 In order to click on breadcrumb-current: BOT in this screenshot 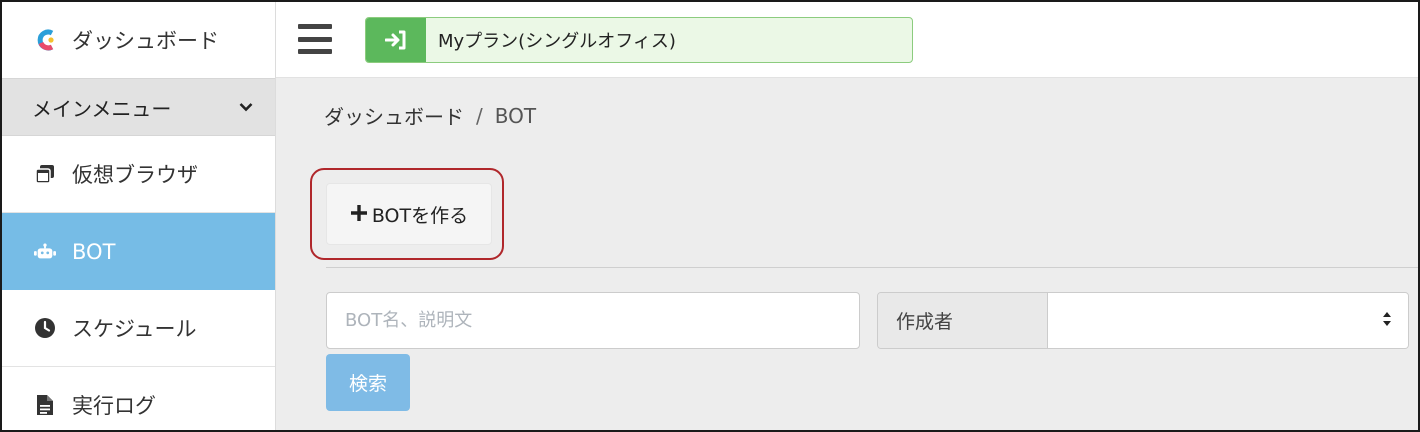, I will do `click(515, 115)`.